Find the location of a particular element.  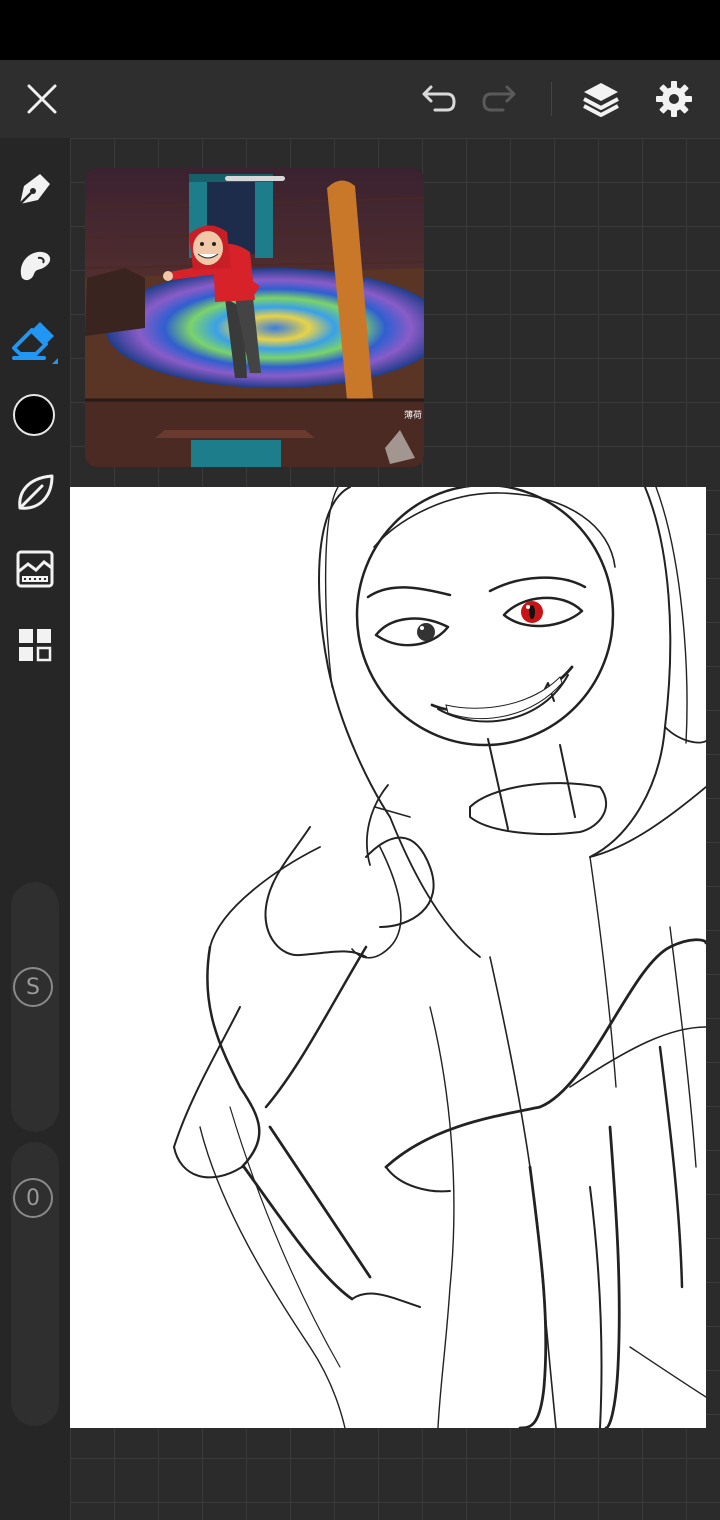

redo-icon is located at coordinates (501, 99).